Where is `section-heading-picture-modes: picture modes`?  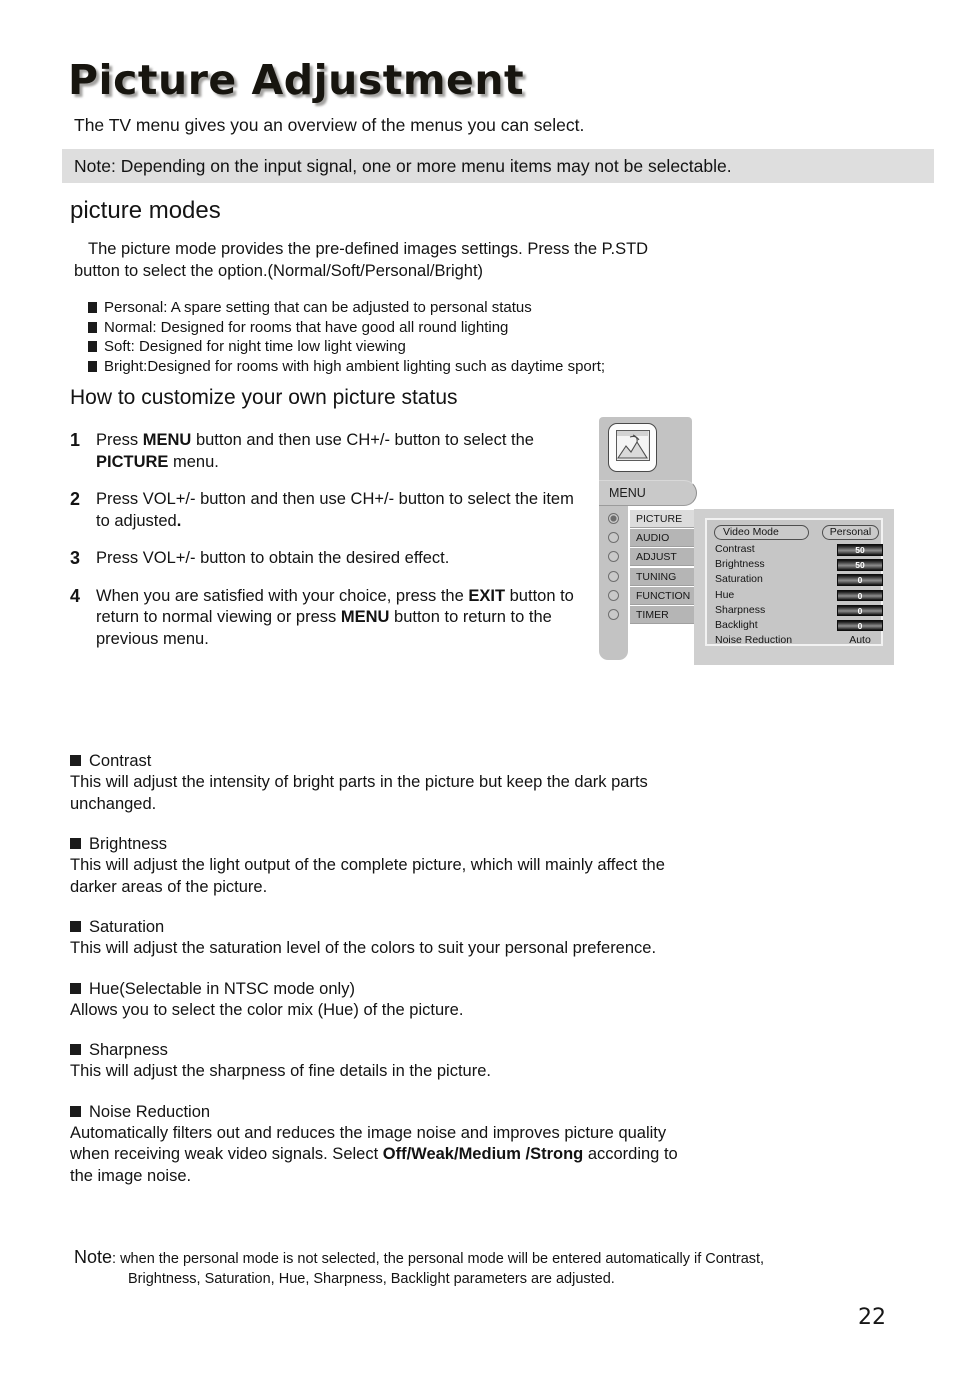 section-heading-picture-modes: picture modes is located at coordinates (145, 210).